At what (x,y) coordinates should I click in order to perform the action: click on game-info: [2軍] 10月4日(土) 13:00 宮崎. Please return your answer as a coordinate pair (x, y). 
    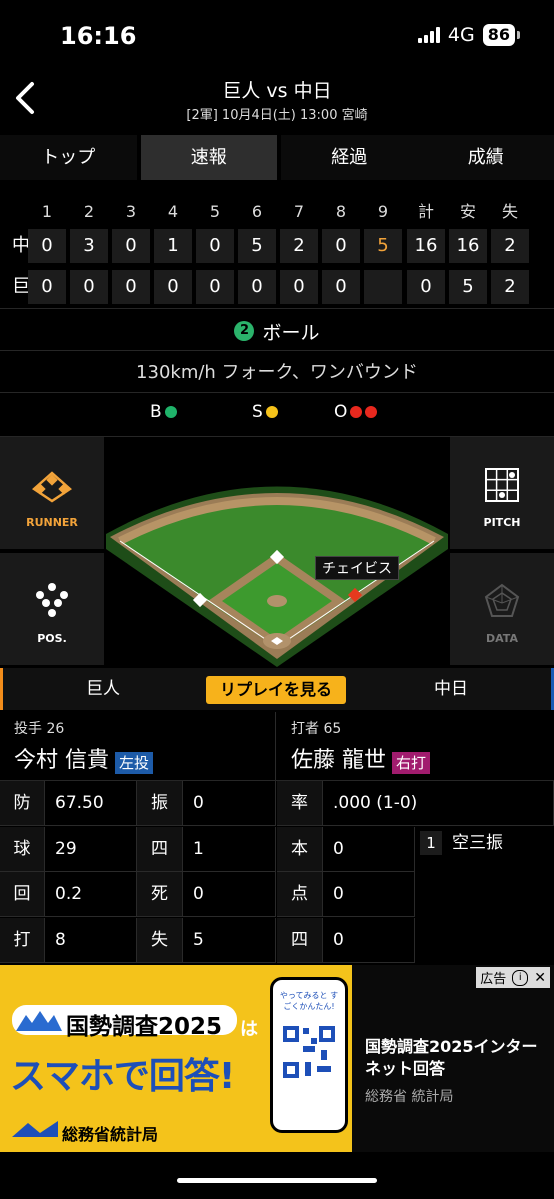
    Looking at the image, I should click on (277, 115).